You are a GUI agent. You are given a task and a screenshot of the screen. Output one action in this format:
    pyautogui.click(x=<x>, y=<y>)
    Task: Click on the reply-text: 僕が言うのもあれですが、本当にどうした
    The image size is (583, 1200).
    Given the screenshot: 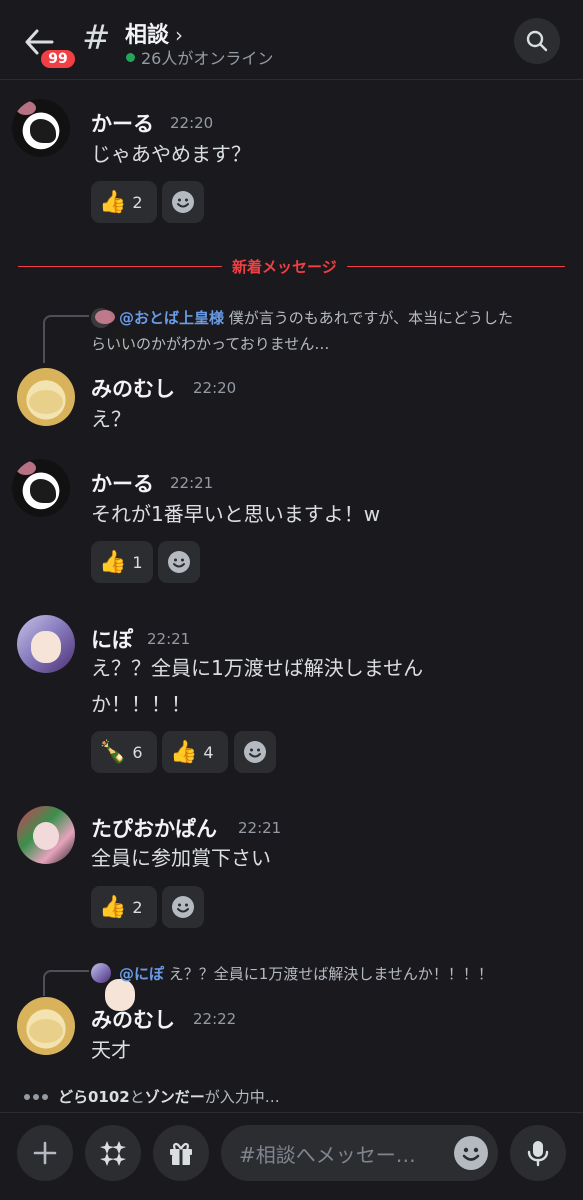 What is the action you would take?
    pyautogui.click(x=369, y=318)
    